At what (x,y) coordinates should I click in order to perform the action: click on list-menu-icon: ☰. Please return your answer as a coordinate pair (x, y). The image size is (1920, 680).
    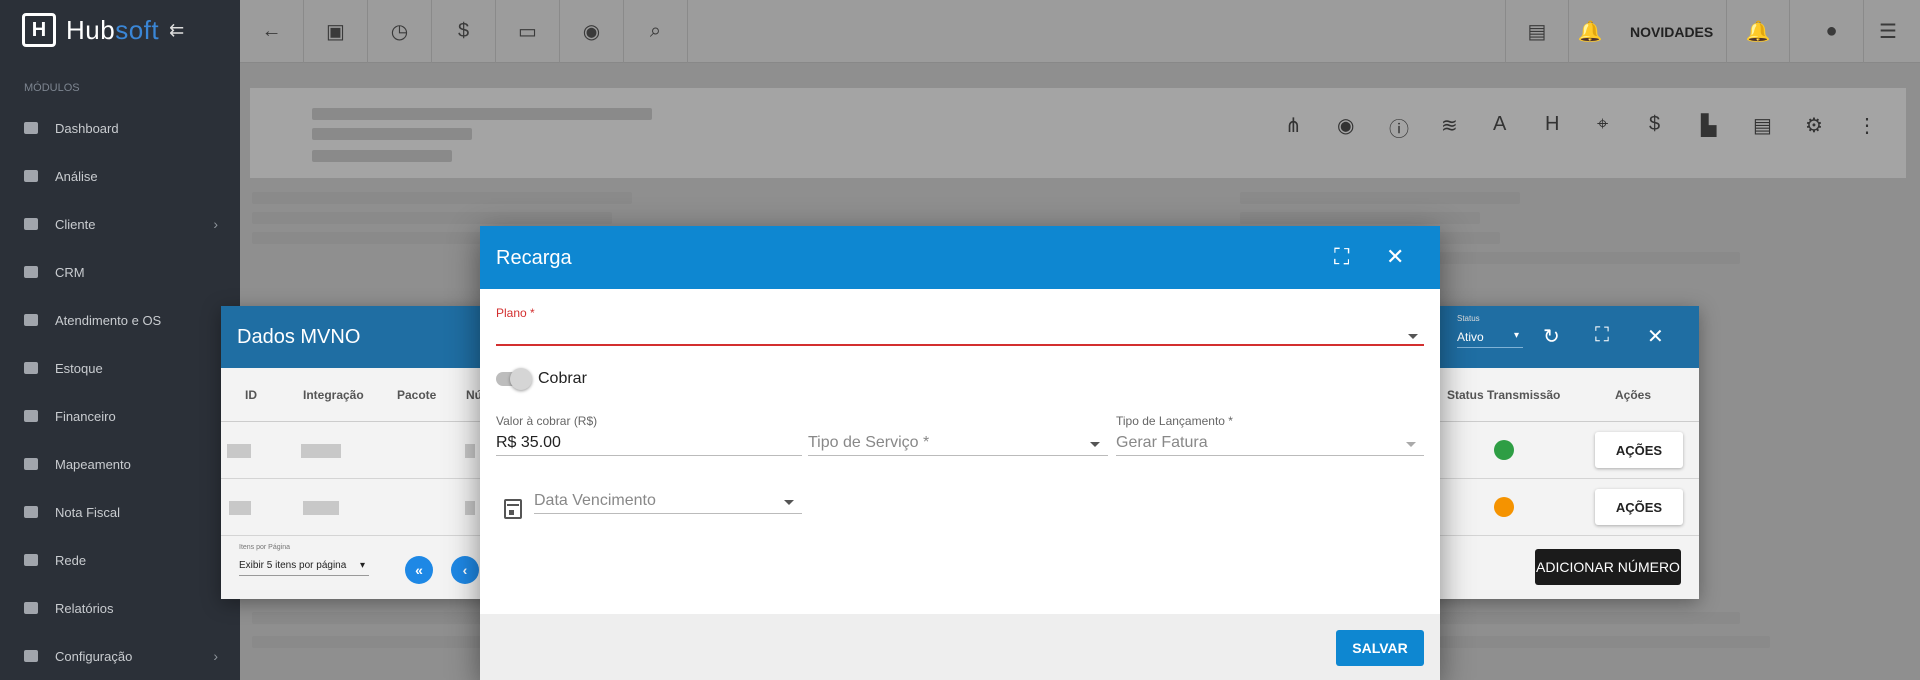
    Looking at the image, I should click on (1888, 31).